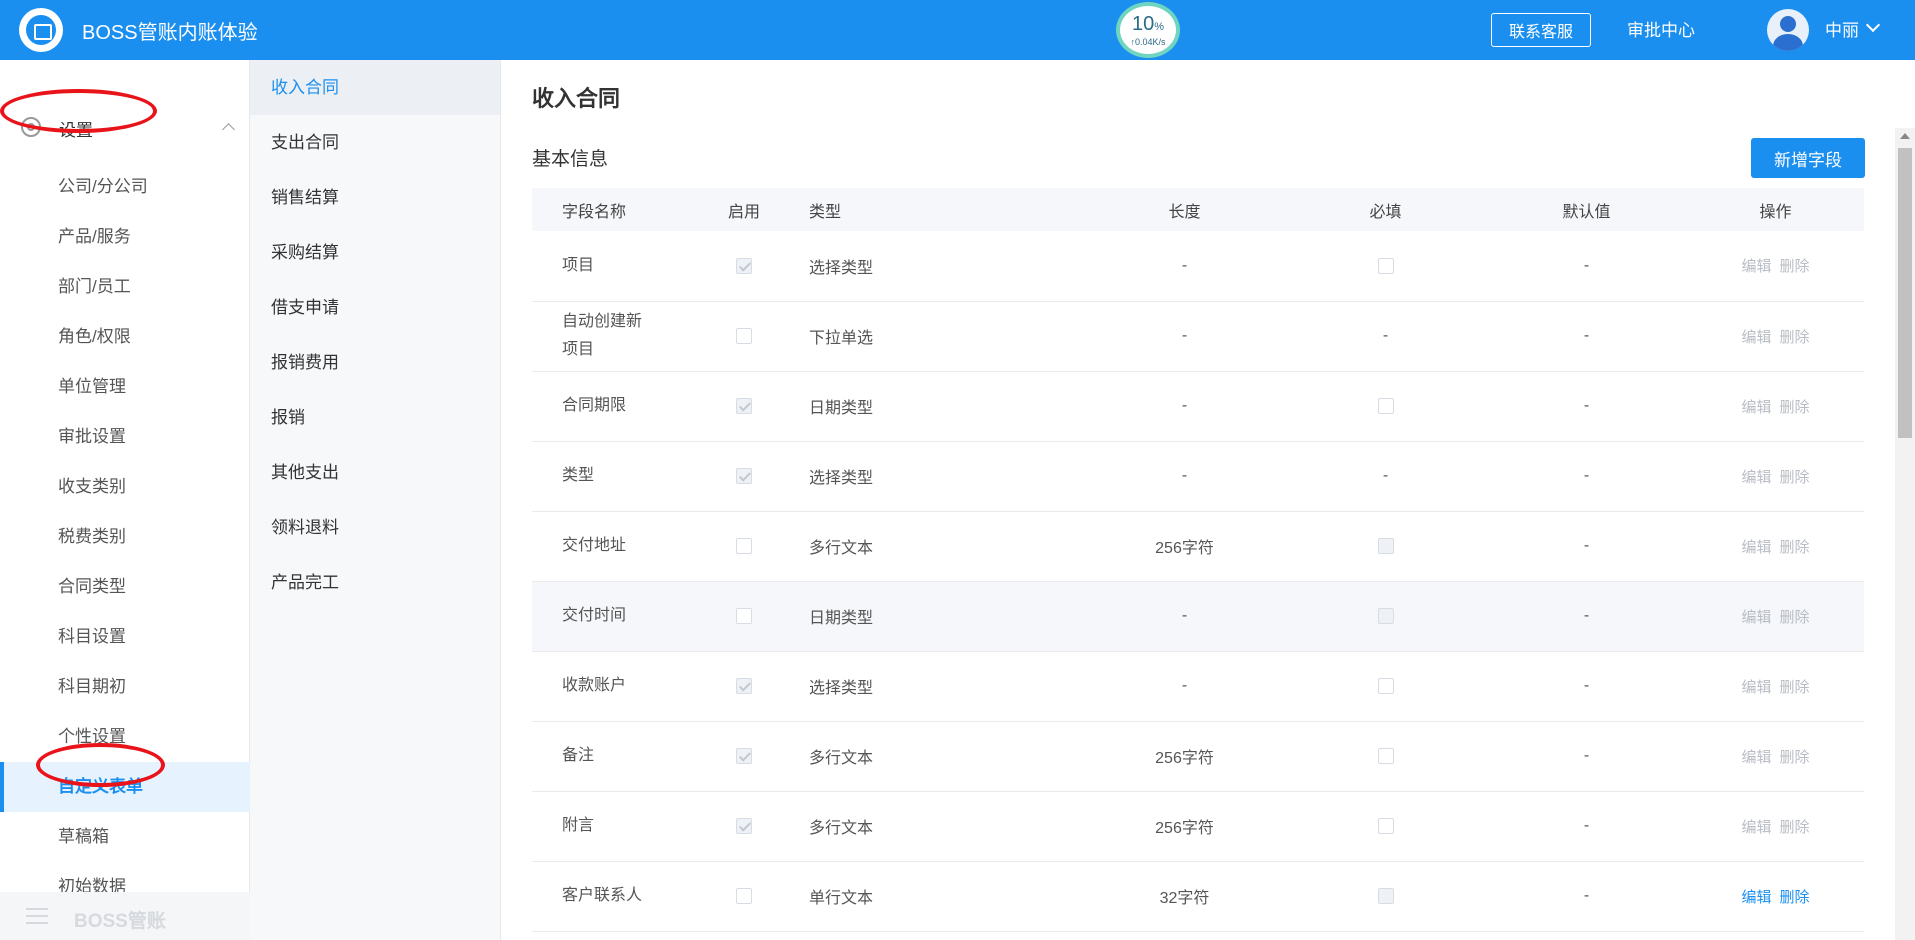 Image resolution: width=1915 pixels, height=940 pixels. Describe the element at coordinates (375, 582) in the screenshot. I see `submenu-item: 产品完工` at that location.